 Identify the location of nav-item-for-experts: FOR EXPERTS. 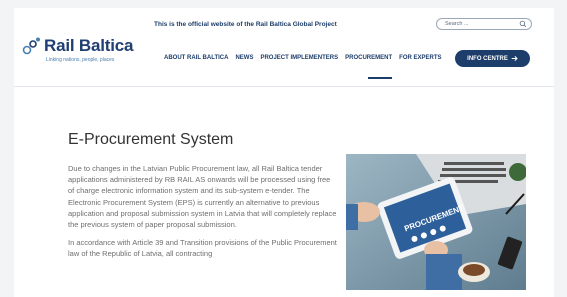
(420, 61).